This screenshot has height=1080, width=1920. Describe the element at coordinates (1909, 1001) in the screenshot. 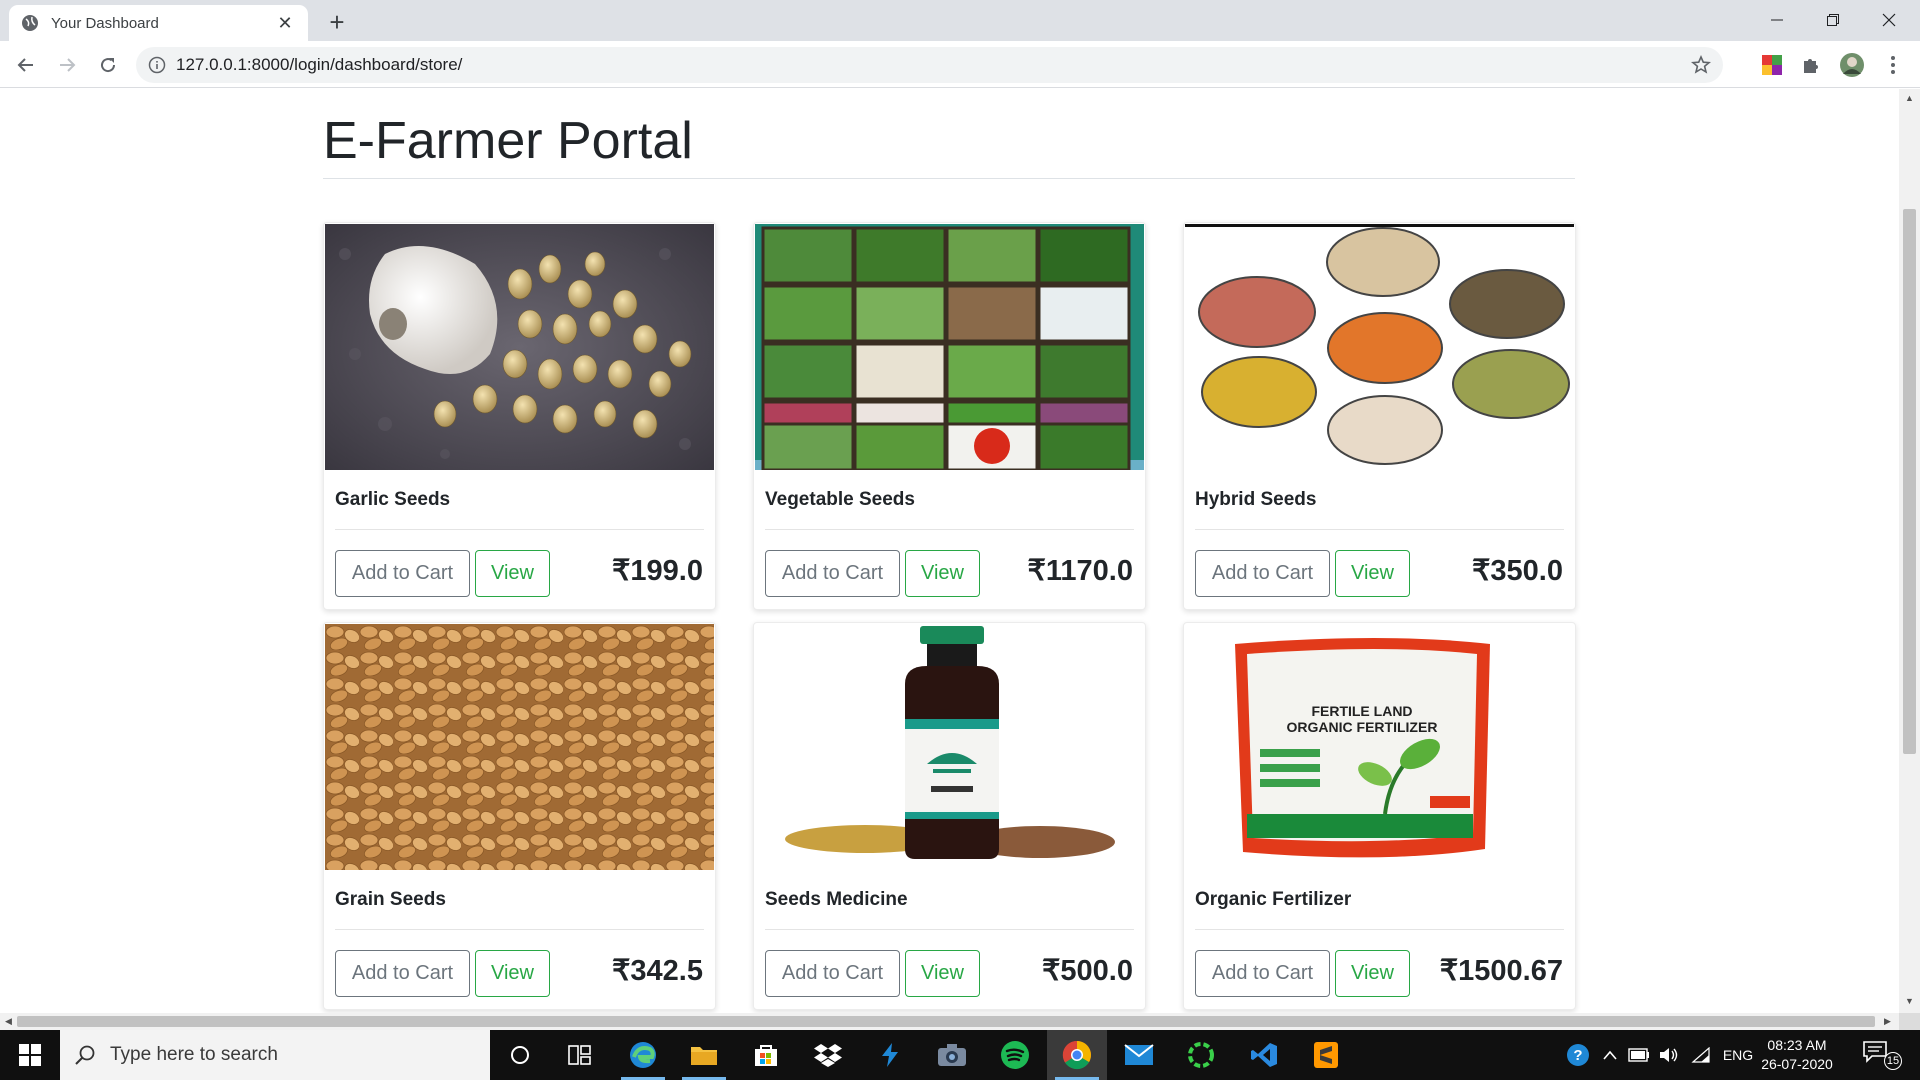

I see `scroll-down-arrow-icon: ▼` at that location.